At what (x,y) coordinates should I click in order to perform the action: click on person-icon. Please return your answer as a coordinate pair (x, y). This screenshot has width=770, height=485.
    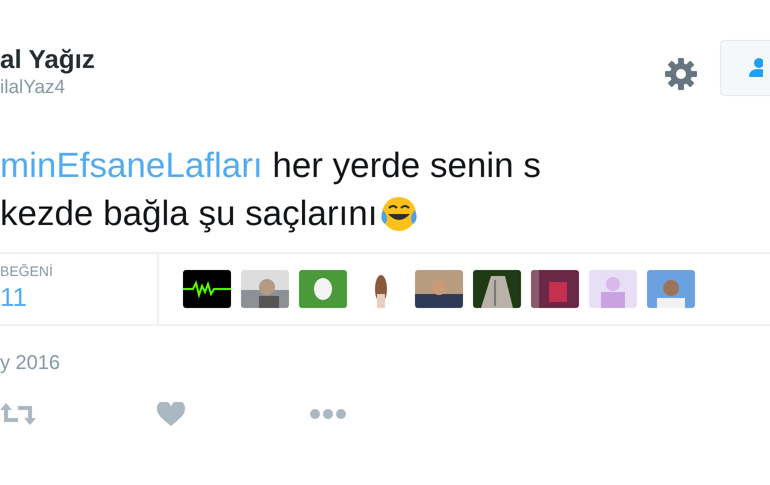
    Looking at the image, I should click on (756, 68).